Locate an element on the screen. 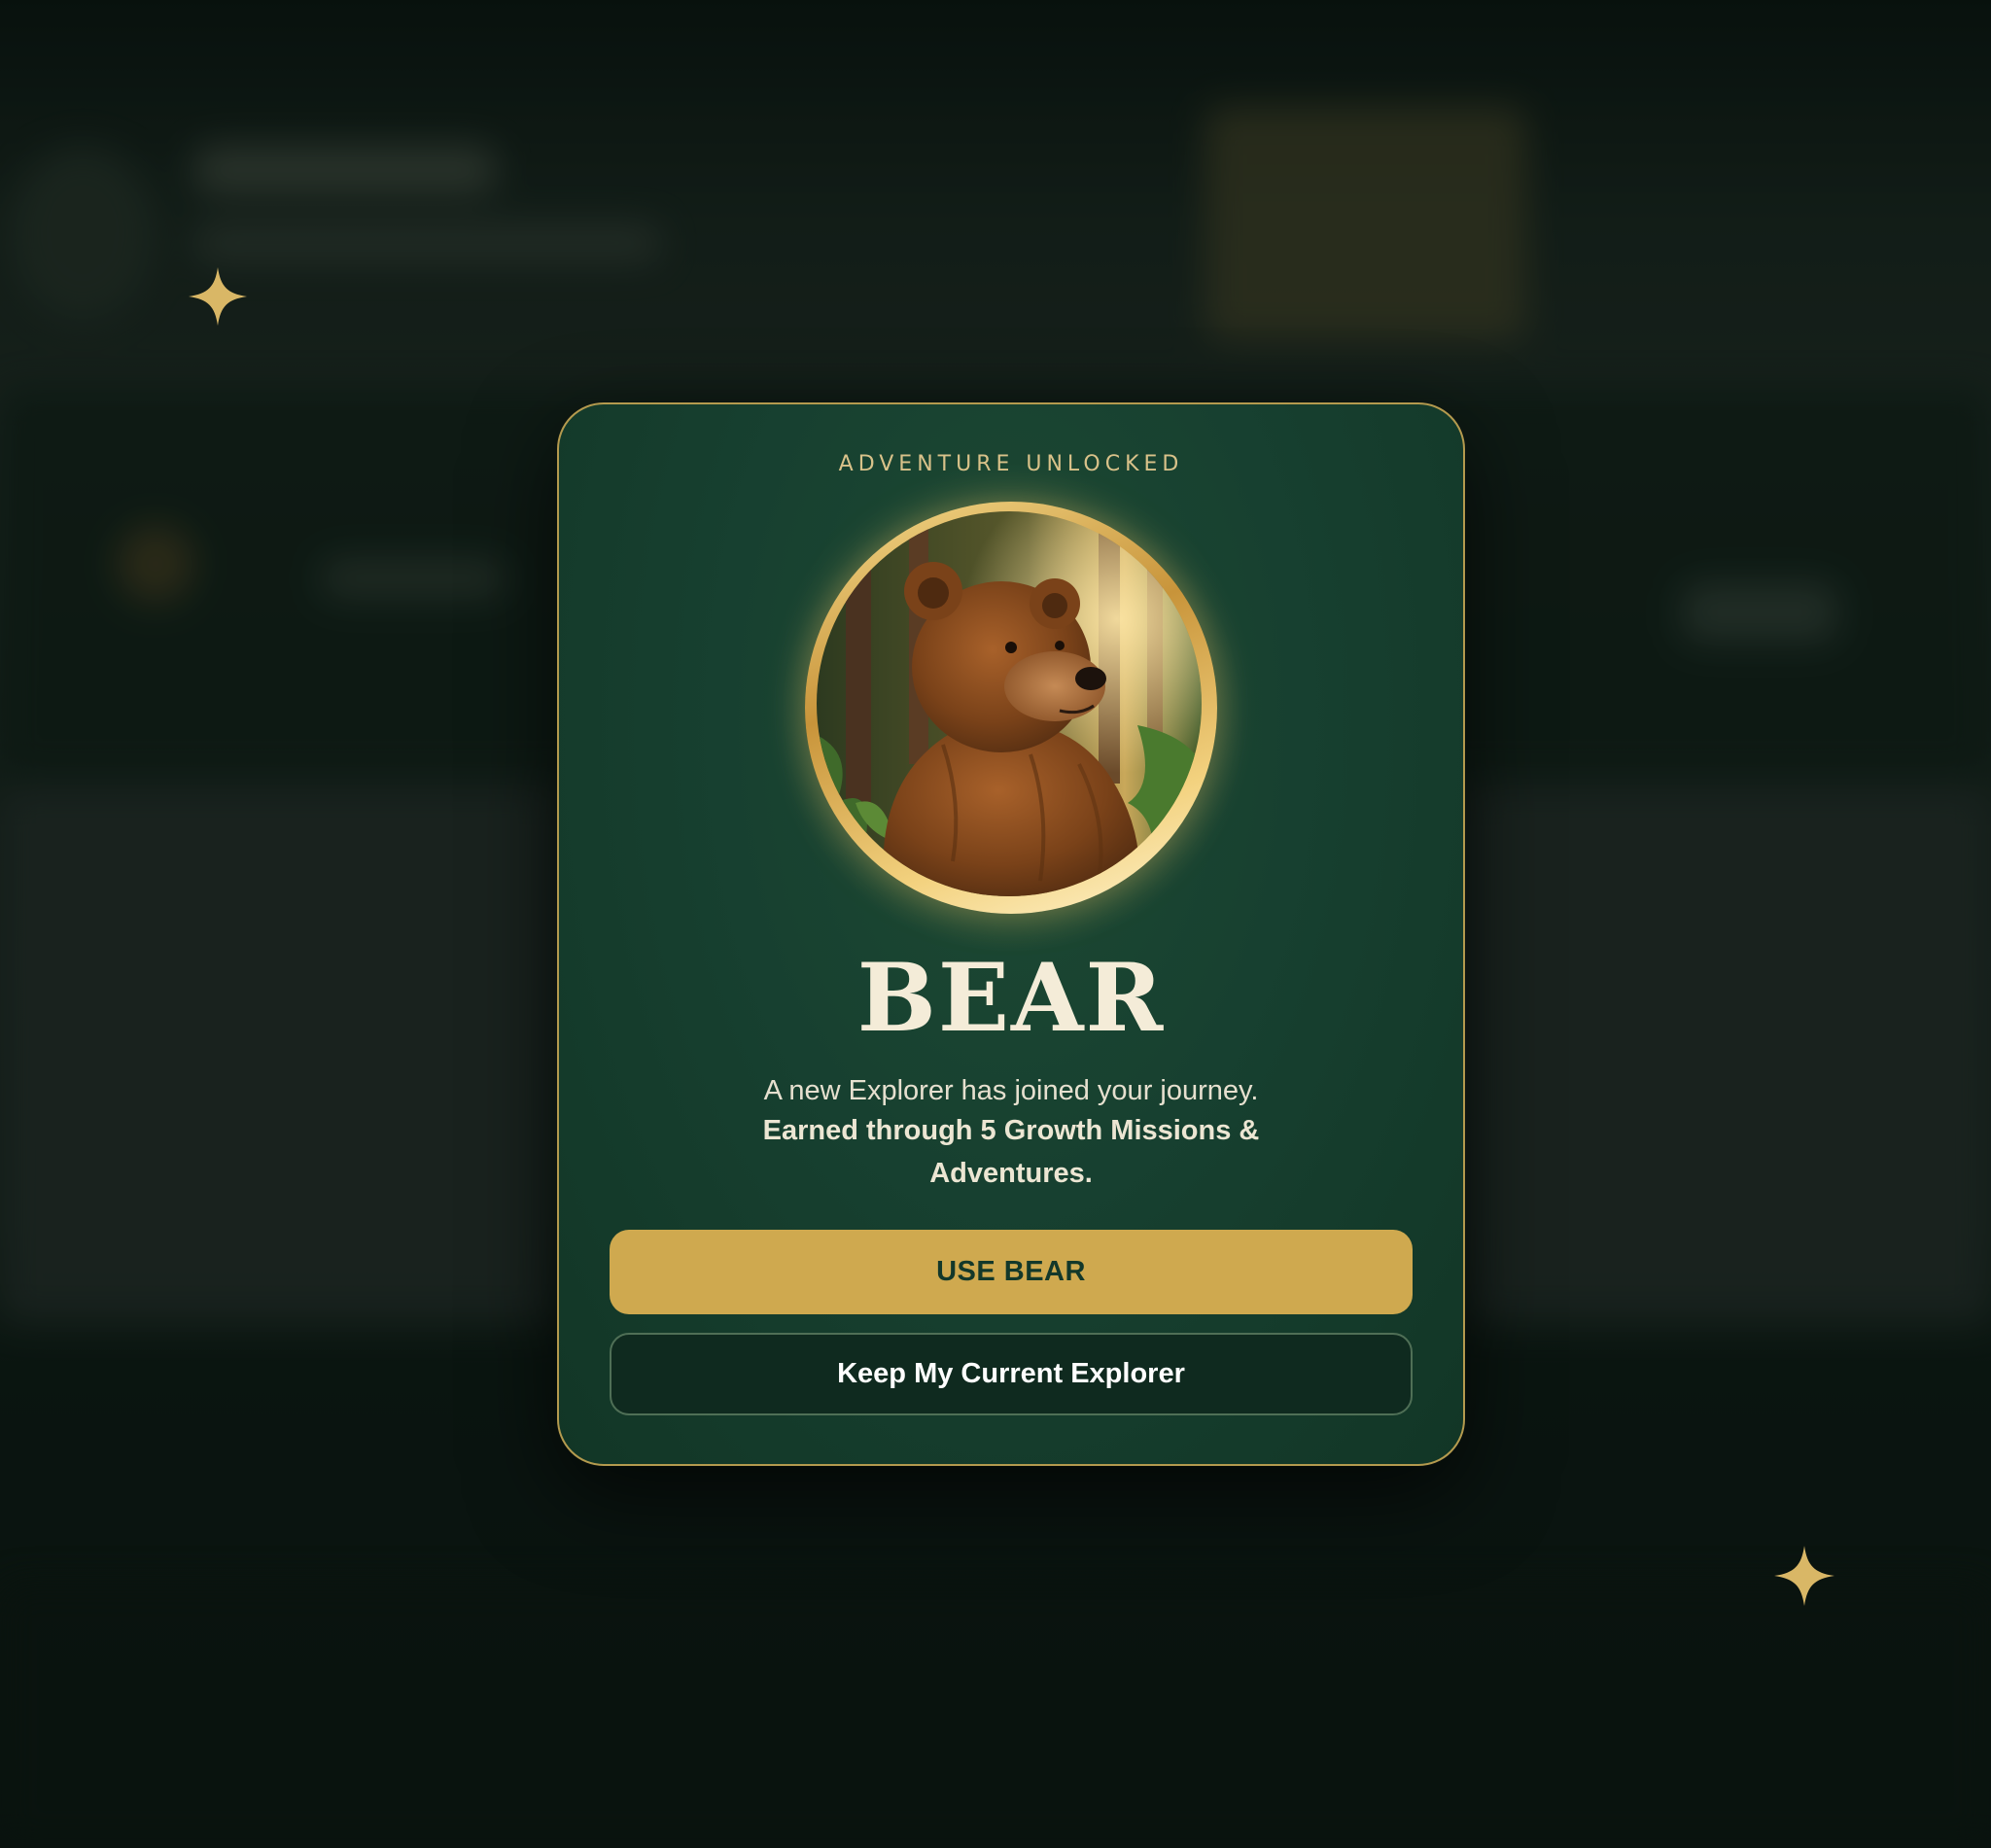  modal-eyebrow: ADVENTURE UNLOCKED is located at coordinates (1011, 464).